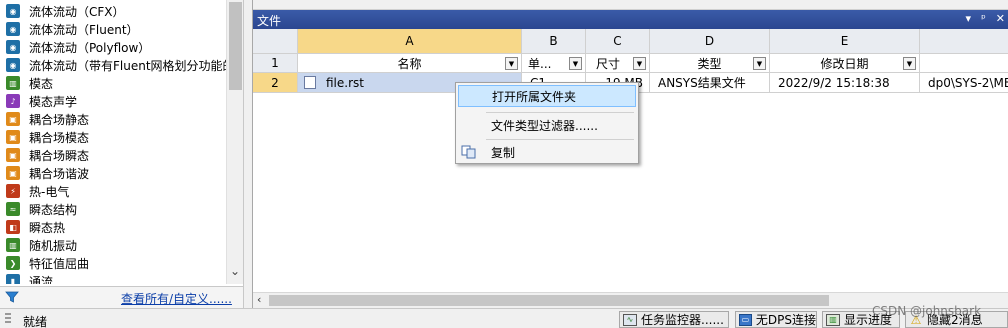  I want to click on toolbox-item-modal: ▥ 模态, so click(29, 83).